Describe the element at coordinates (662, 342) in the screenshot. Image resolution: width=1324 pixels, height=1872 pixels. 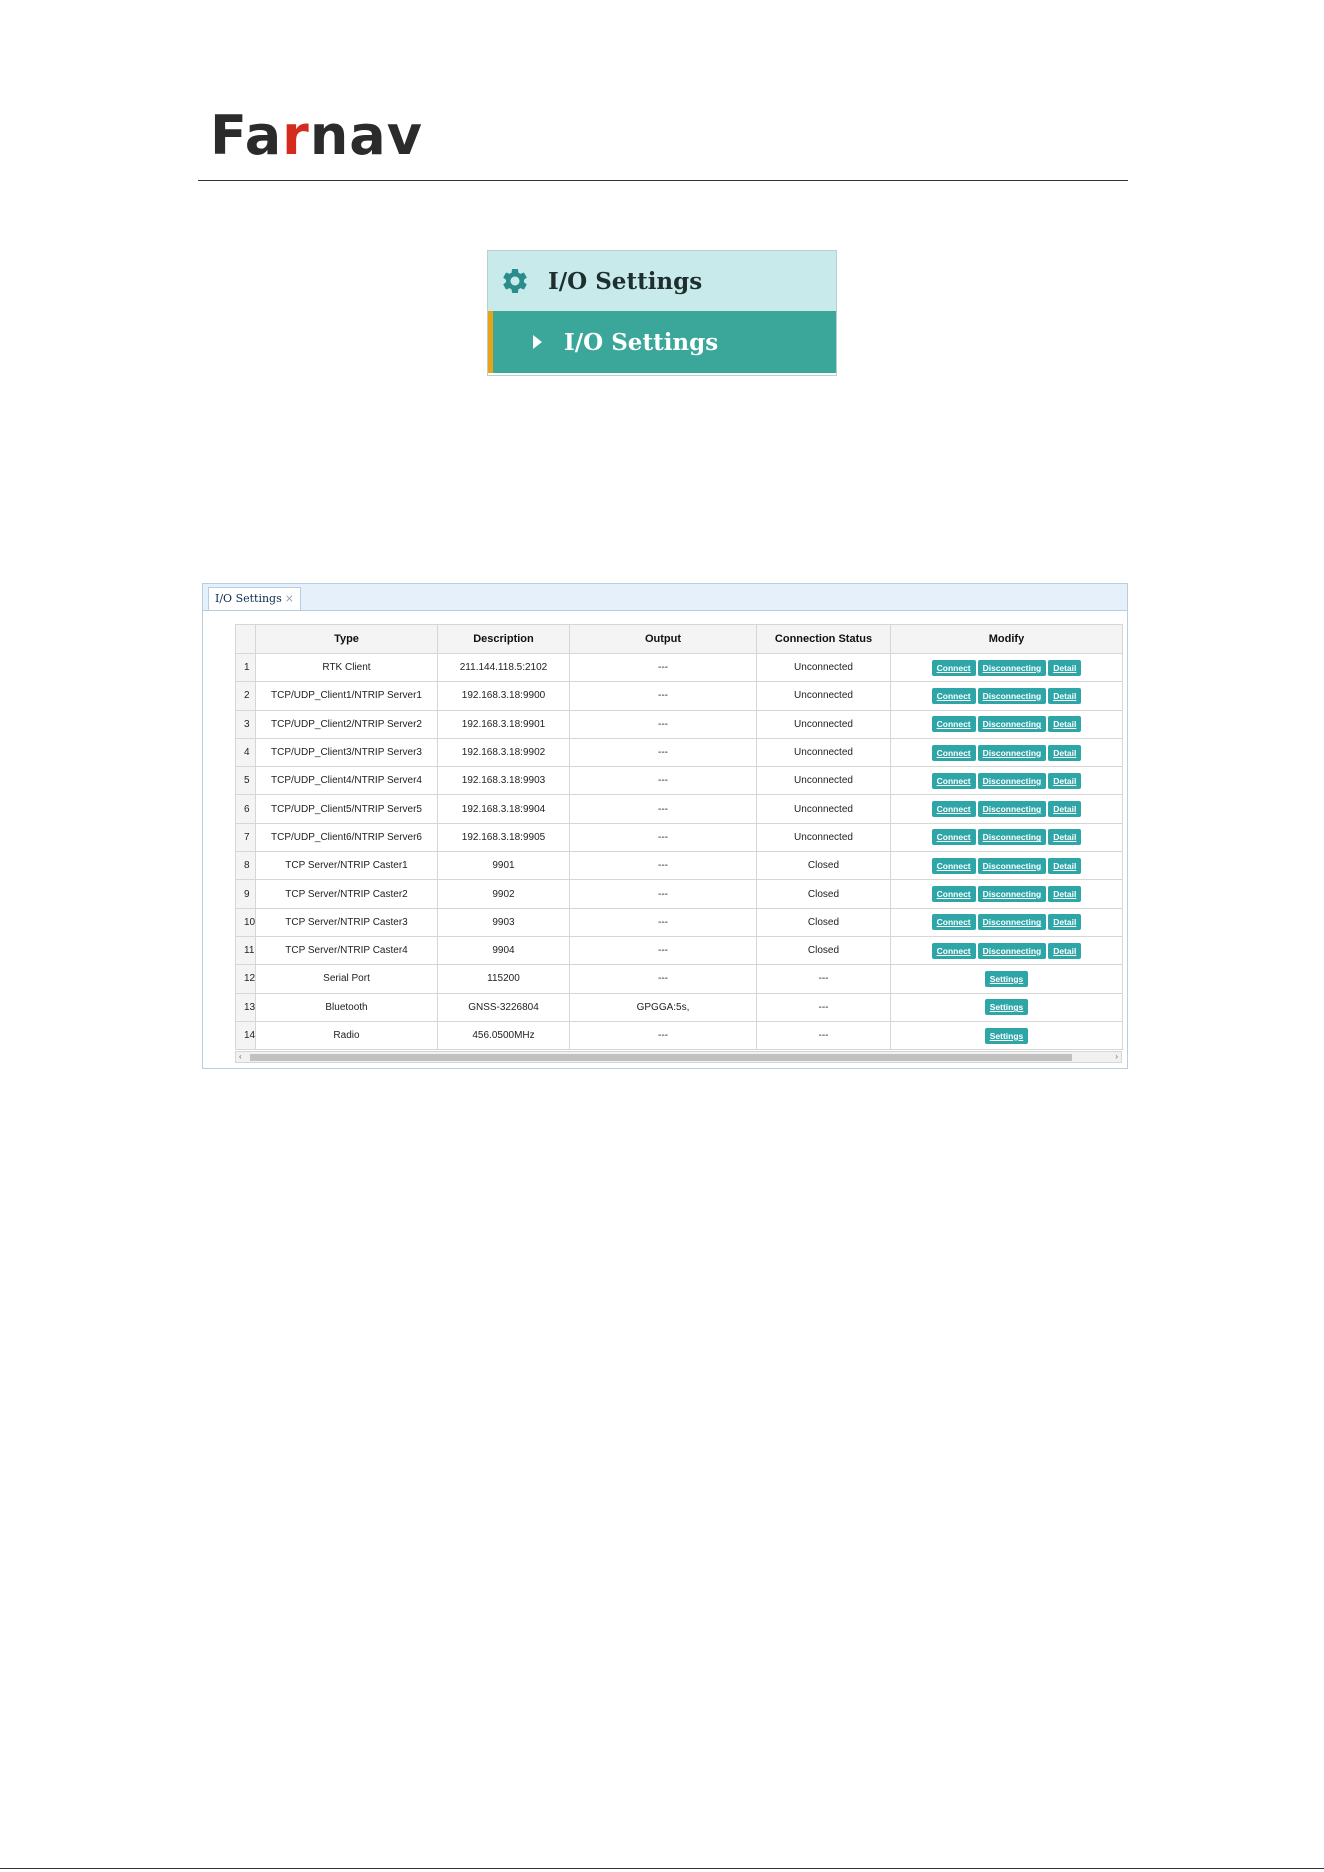
I see `menu-item-io-settings: I/O Settings` at that location.